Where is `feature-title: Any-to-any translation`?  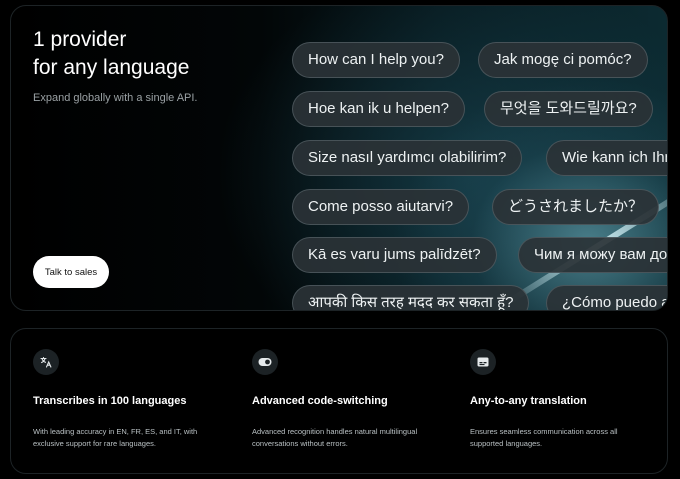 feature-title: Any-to-any translation is located at coordinates (528, 401).